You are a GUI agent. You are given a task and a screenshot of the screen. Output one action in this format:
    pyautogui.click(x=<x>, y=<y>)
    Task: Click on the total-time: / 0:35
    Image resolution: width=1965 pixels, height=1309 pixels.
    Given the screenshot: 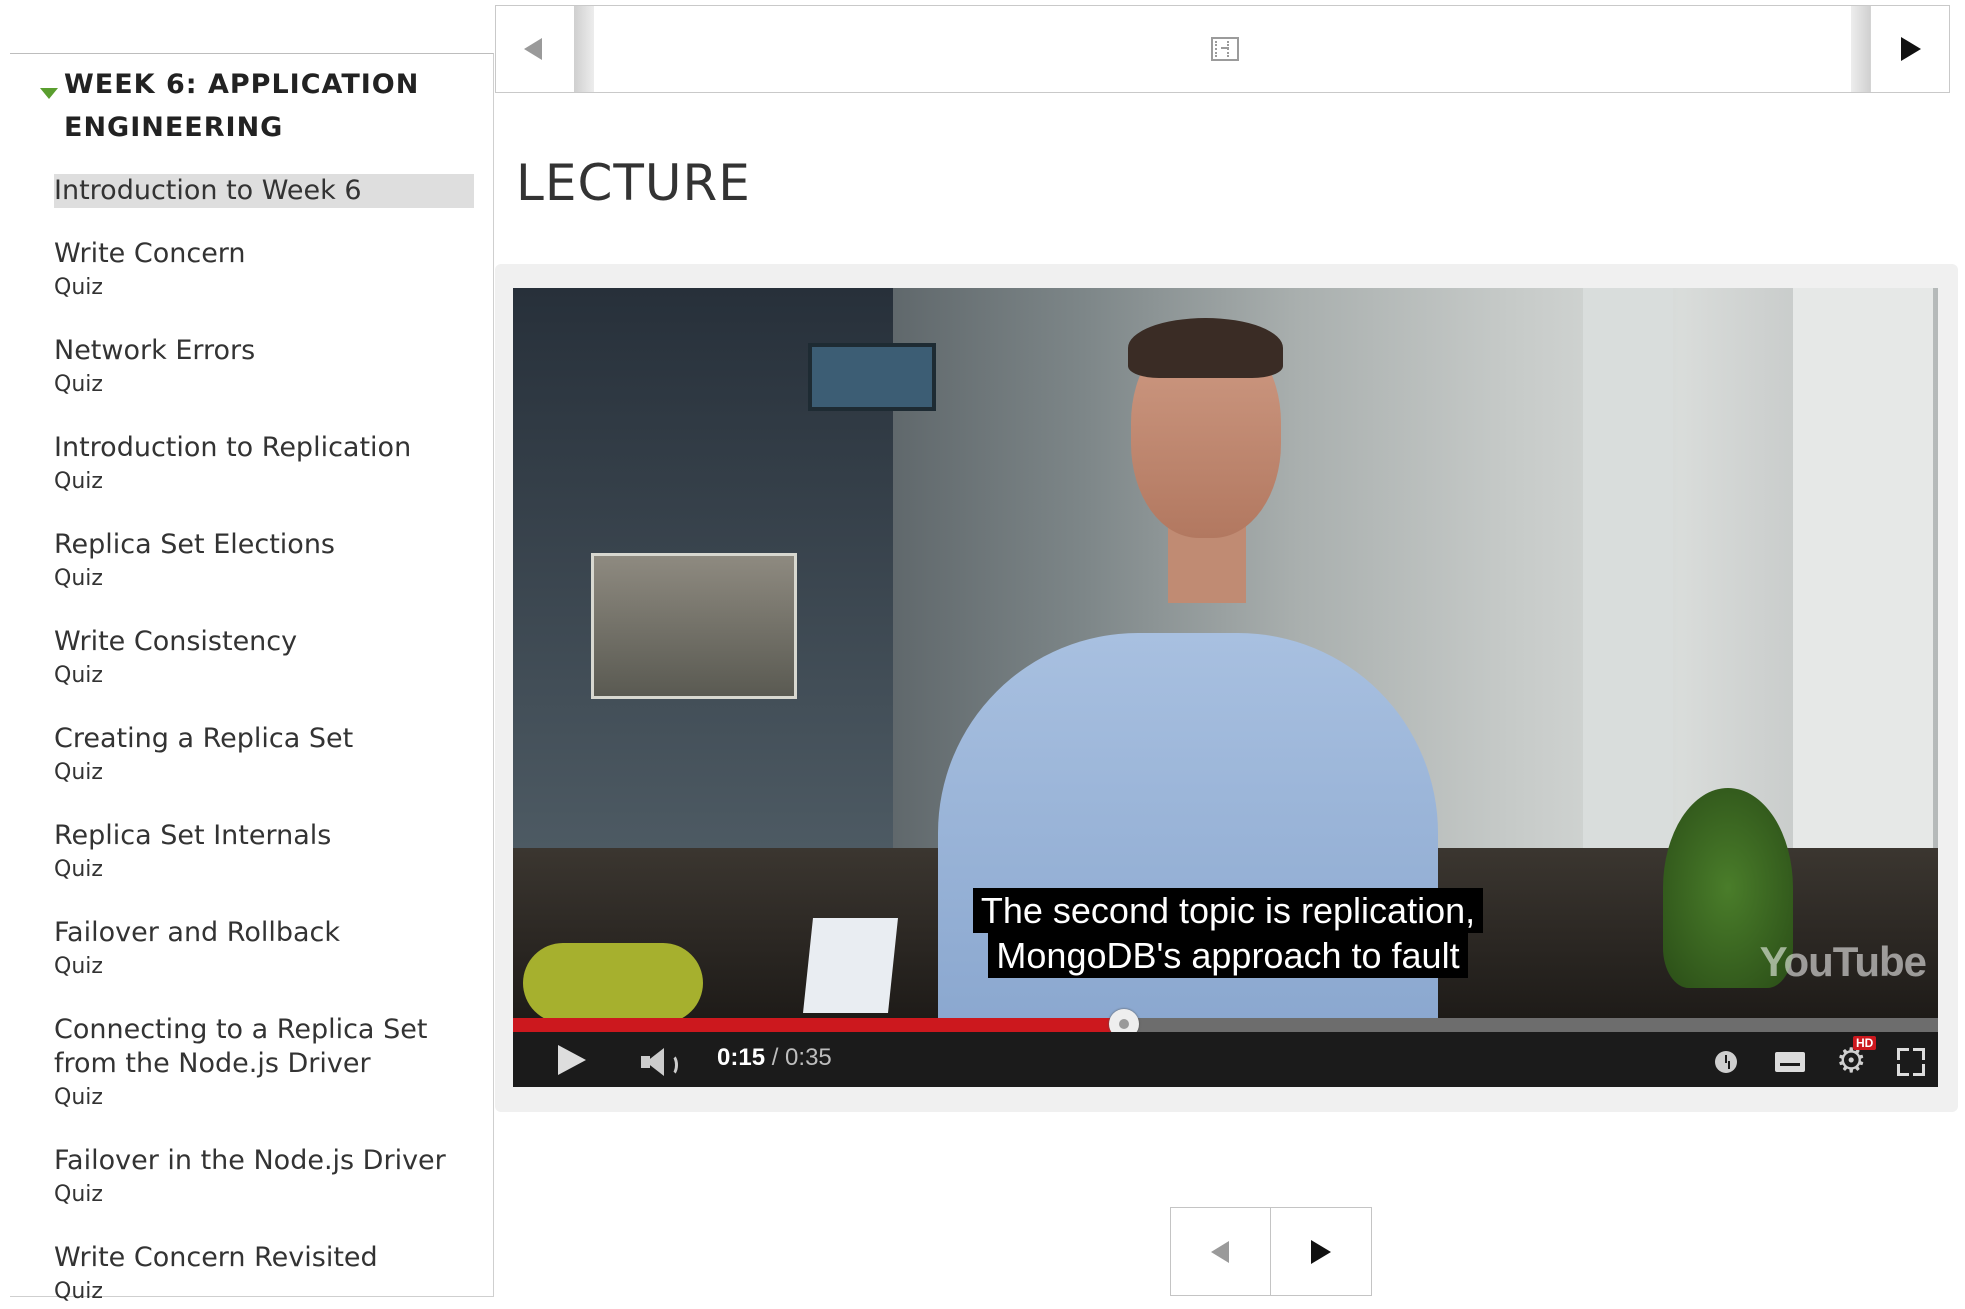 What is the action you would take?
    pyautogui.click(x=801, y=1057)
    